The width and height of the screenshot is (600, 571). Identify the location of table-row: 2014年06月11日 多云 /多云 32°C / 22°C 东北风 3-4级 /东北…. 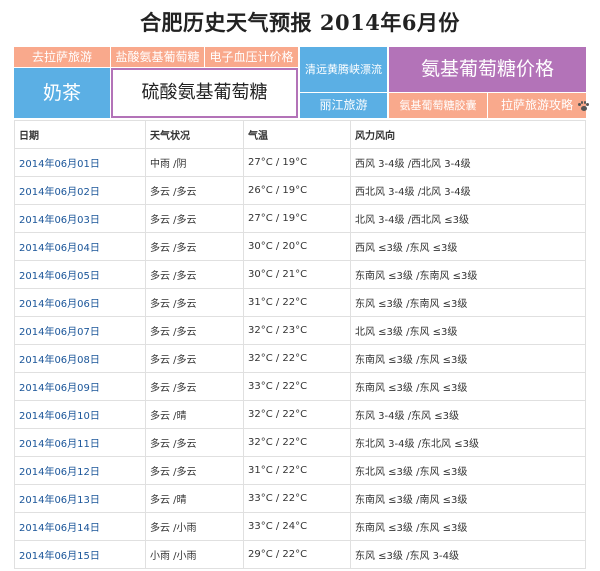
(300, 442).